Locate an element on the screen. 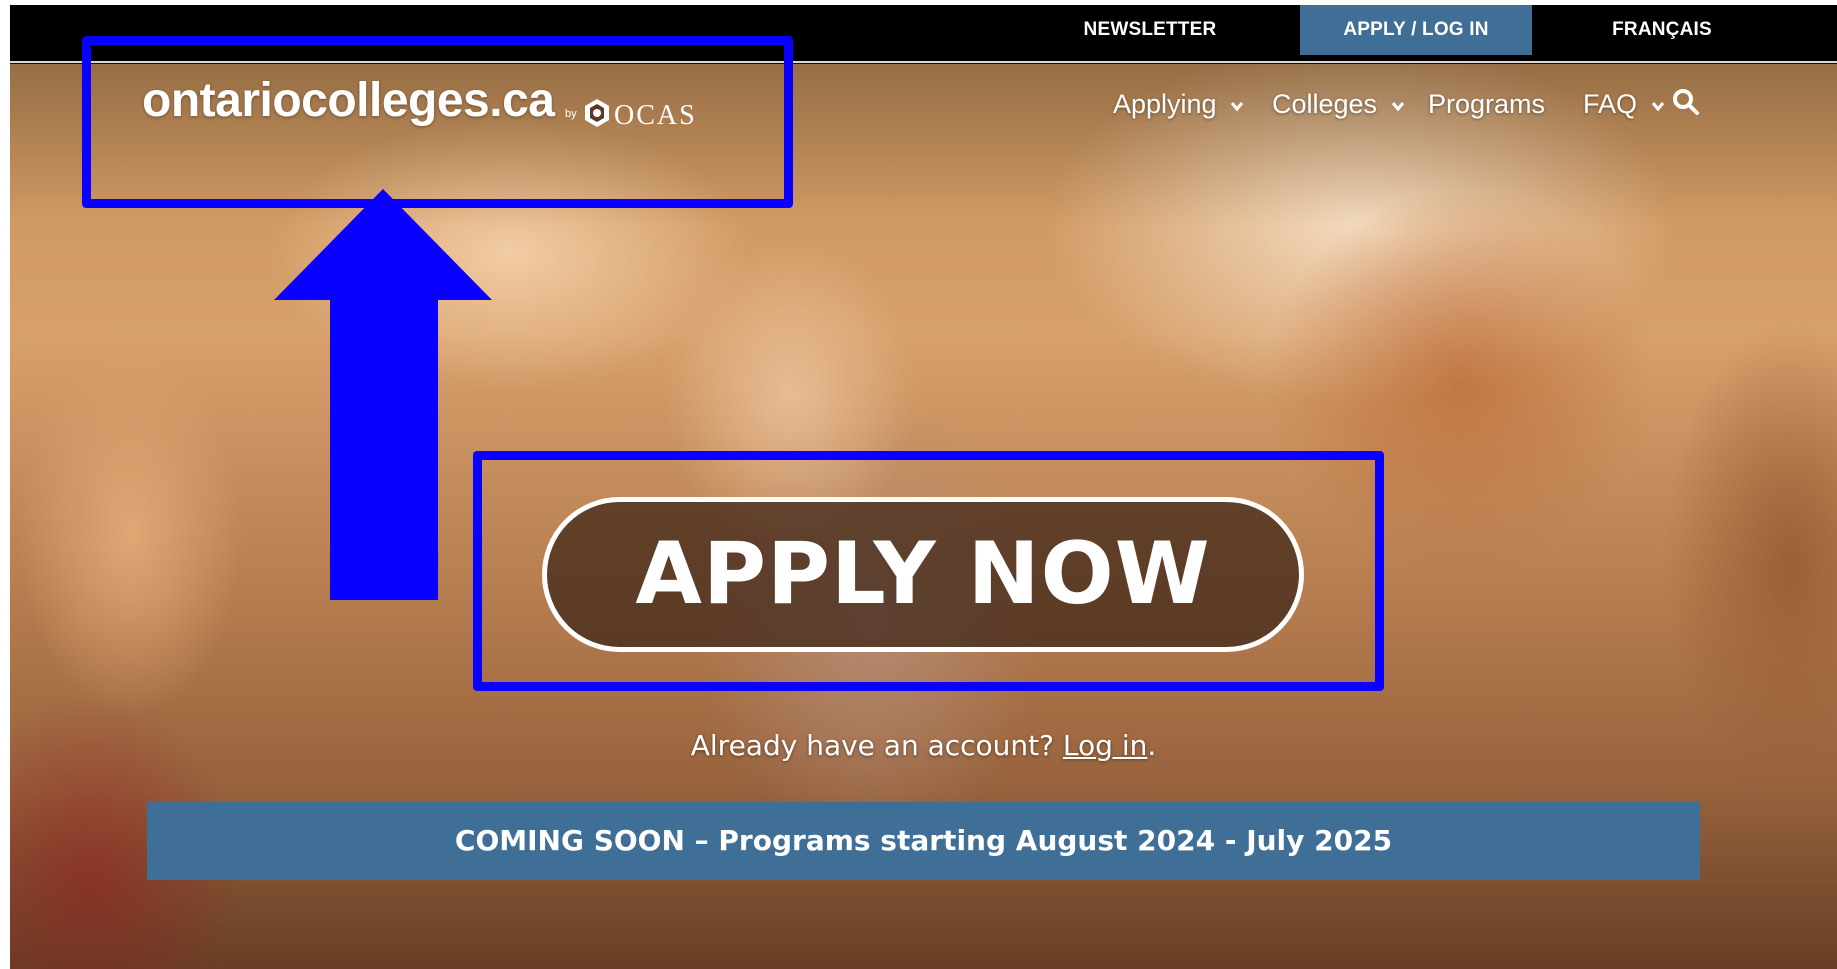 The image size is (1837, 969). annotation-box-logo is located at coordinates (437, 122).